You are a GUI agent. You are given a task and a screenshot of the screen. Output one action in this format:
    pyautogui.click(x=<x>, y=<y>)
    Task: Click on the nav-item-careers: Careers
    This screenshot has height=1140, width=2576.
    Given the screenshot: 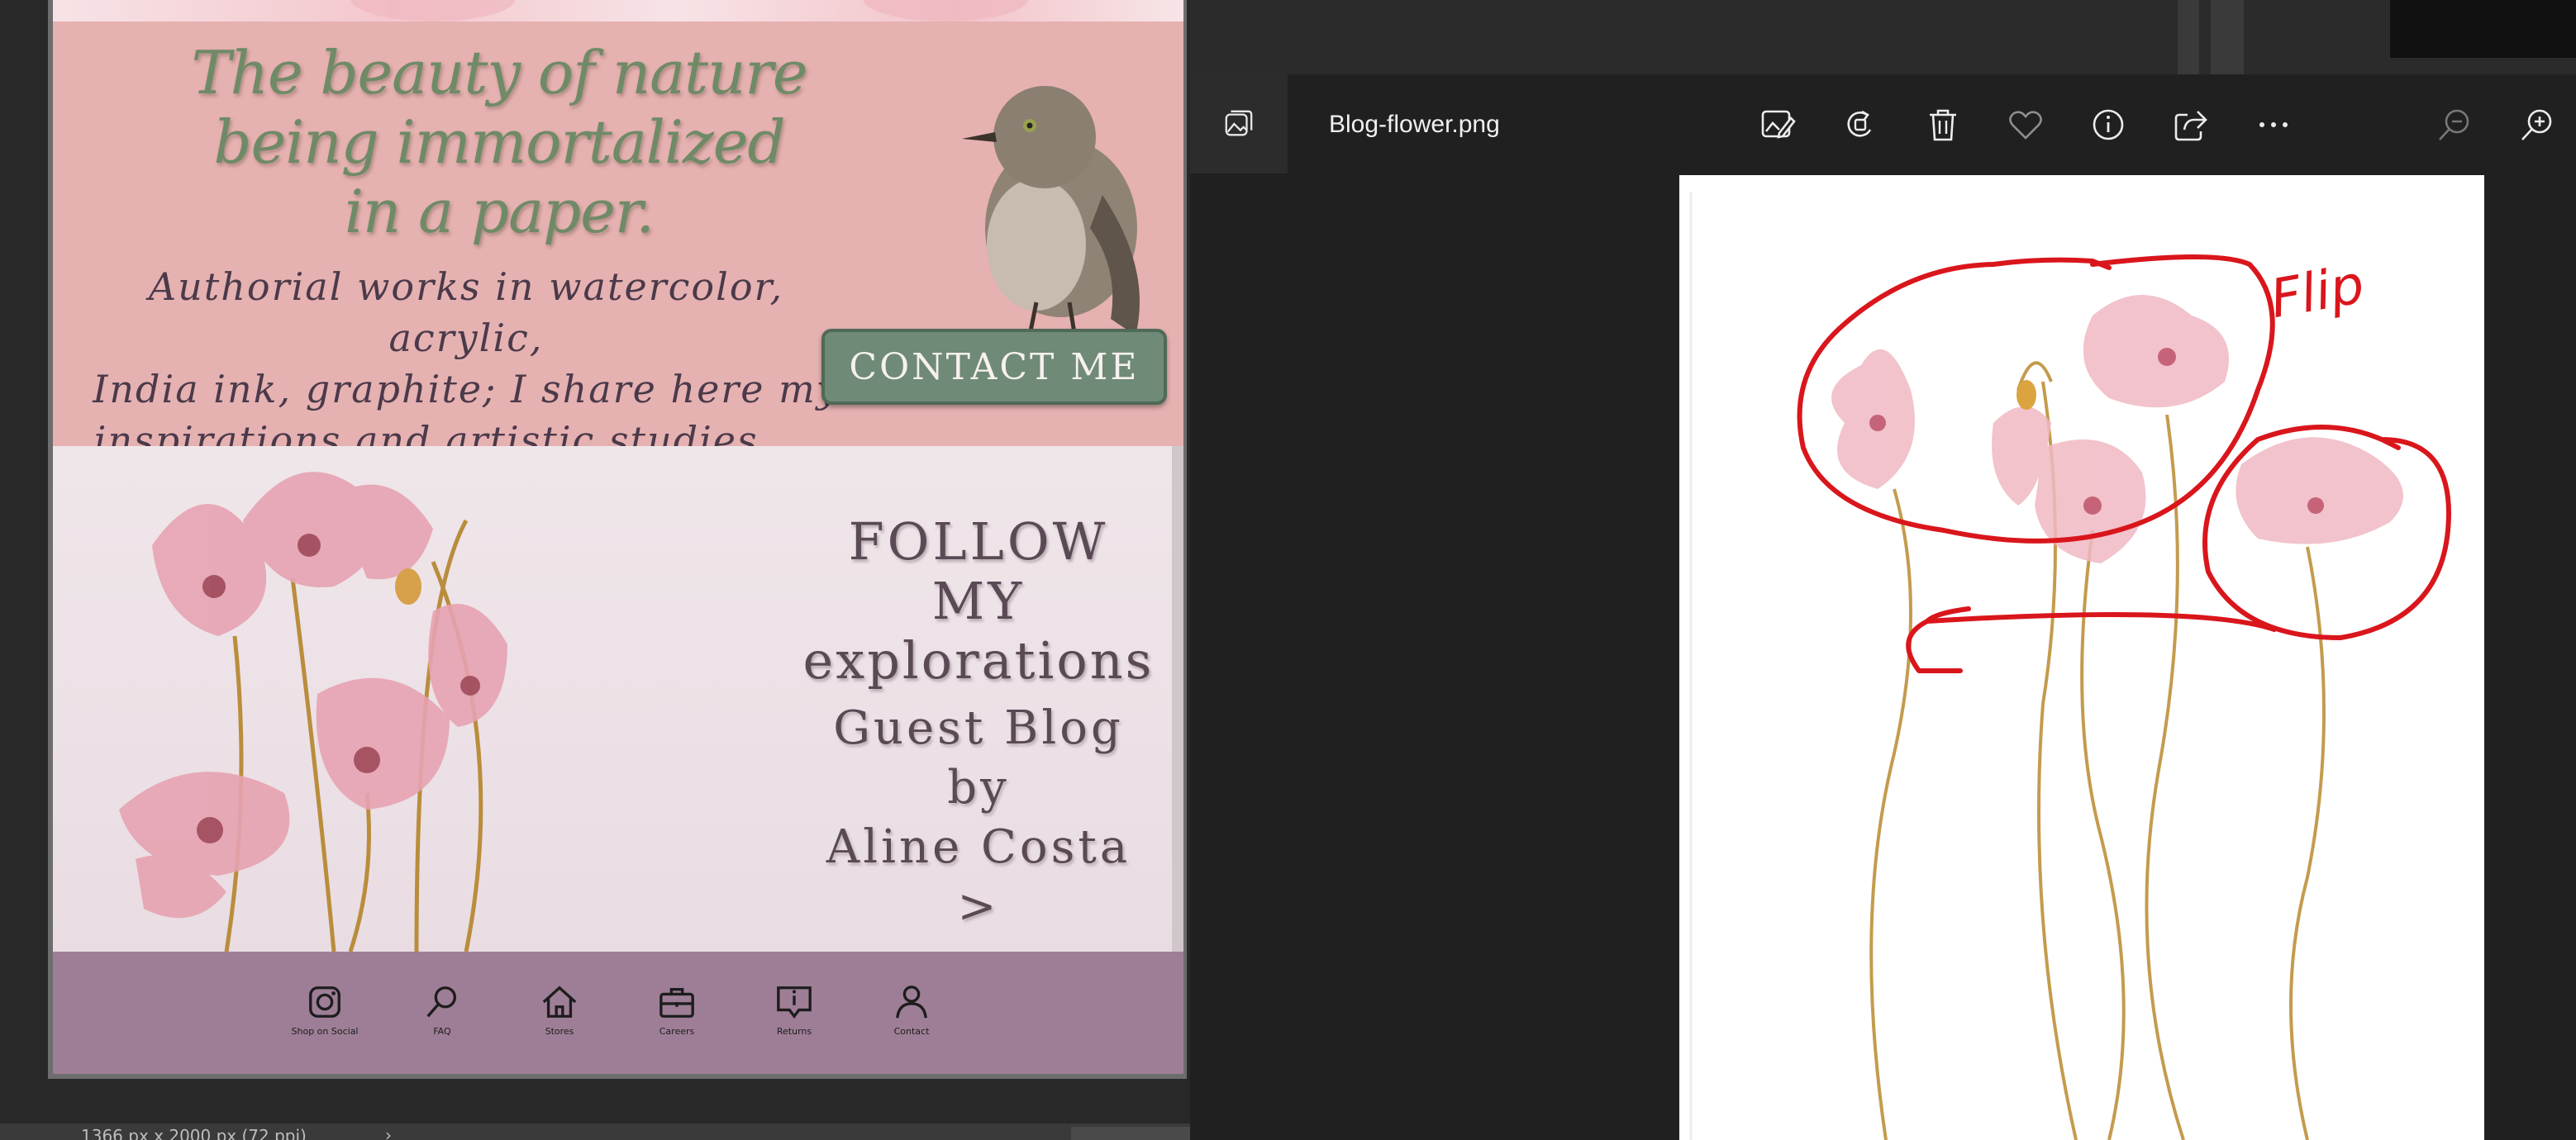 What is the action you would take?
    pyautogui.click(x=677, y=1028)
    